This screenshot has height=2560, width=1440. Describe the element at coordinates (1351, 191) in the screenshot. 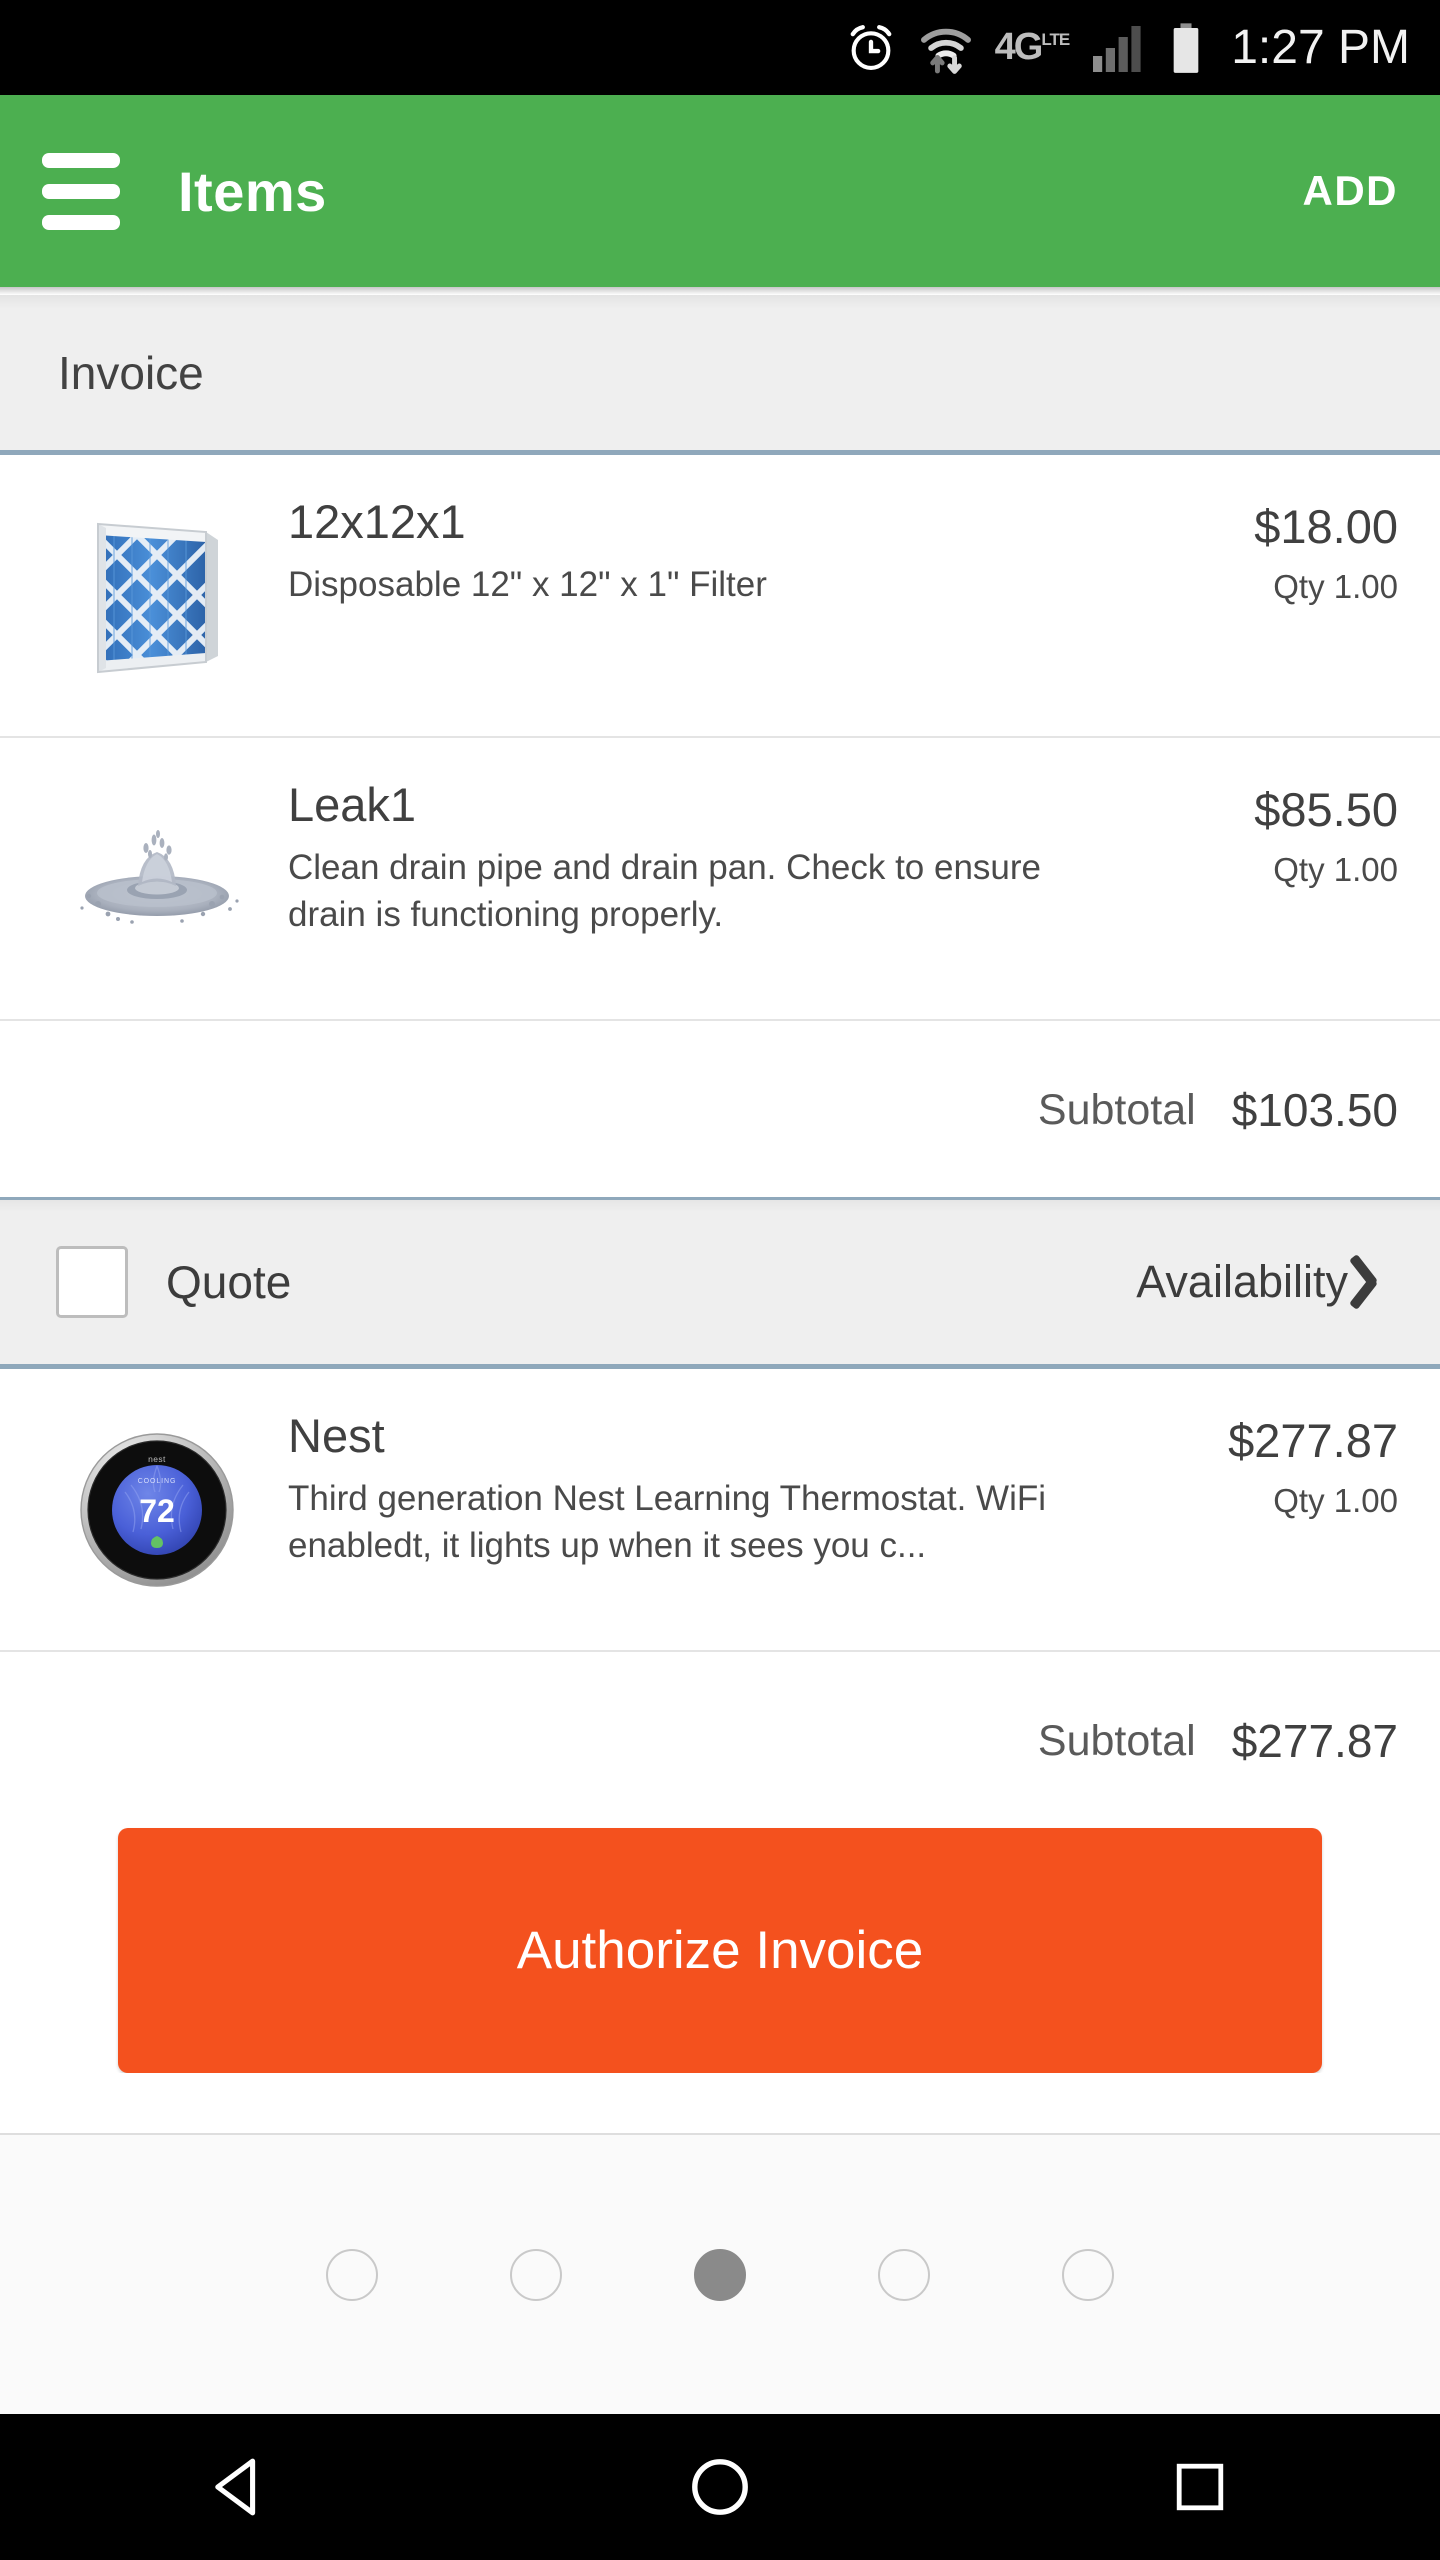

I see `add-button: ADD` at that location.